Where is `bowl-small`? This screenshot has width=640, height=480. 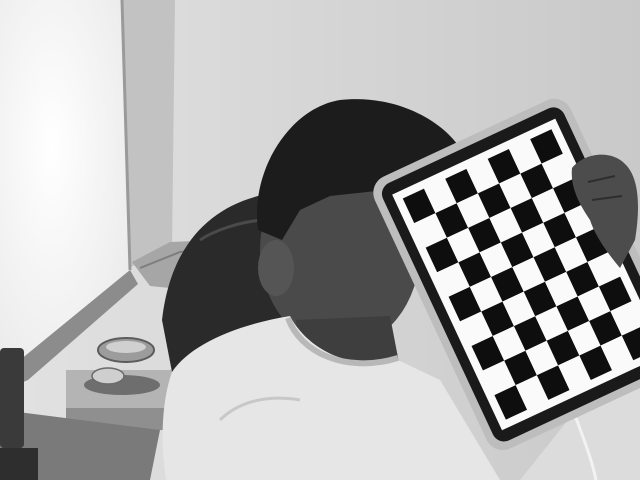
bowl-small is located at coordinates (108, 376).